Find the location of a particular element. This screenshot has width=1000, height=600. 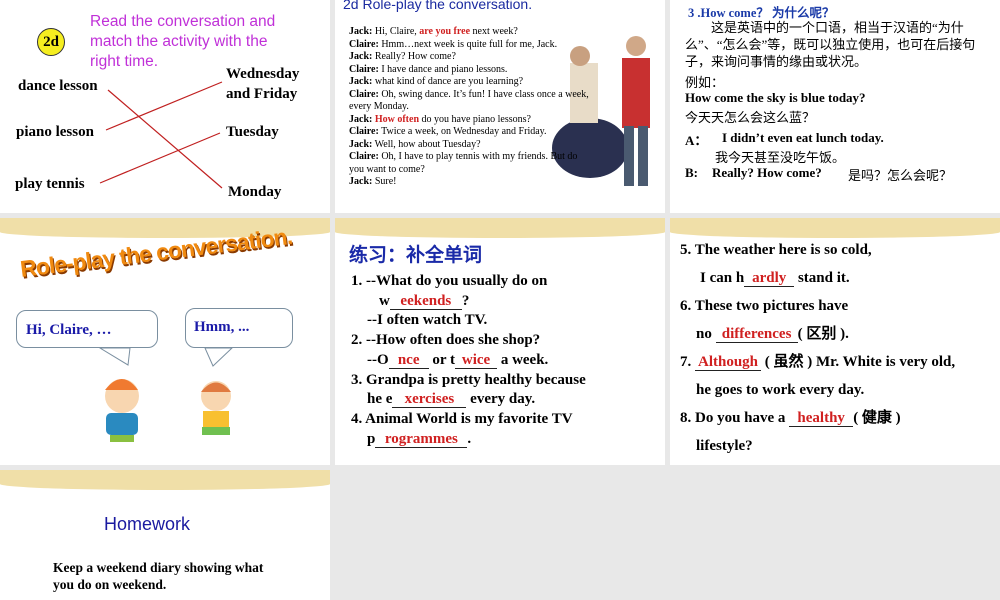

example-label: 例如： is located at coordinates (705, 82).